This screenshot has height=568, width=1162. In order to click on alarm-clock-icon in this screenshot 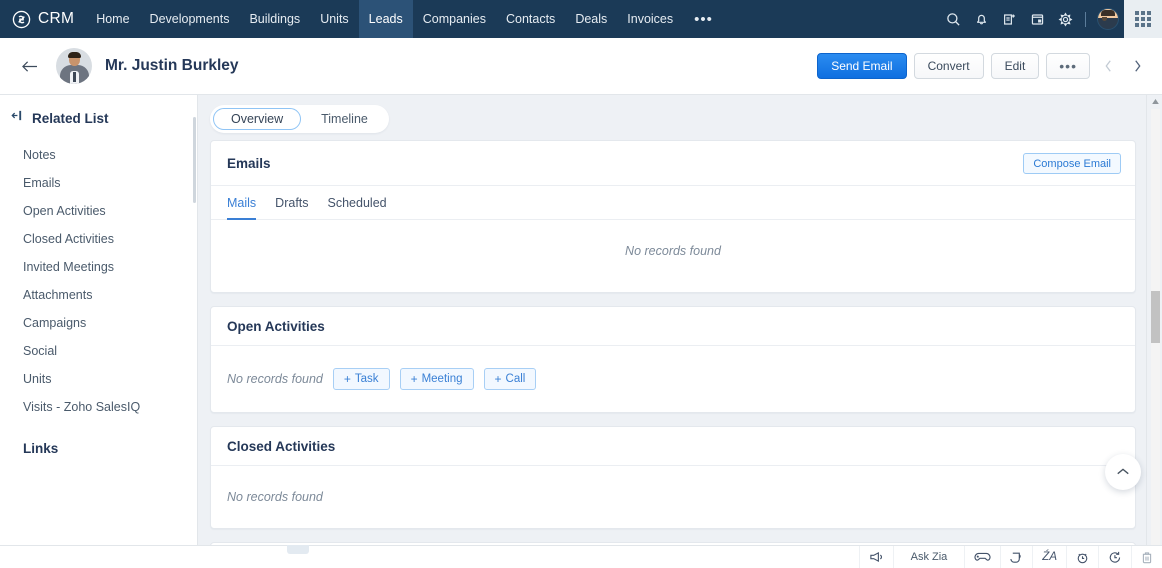, I will do `click(1082, 556)`.